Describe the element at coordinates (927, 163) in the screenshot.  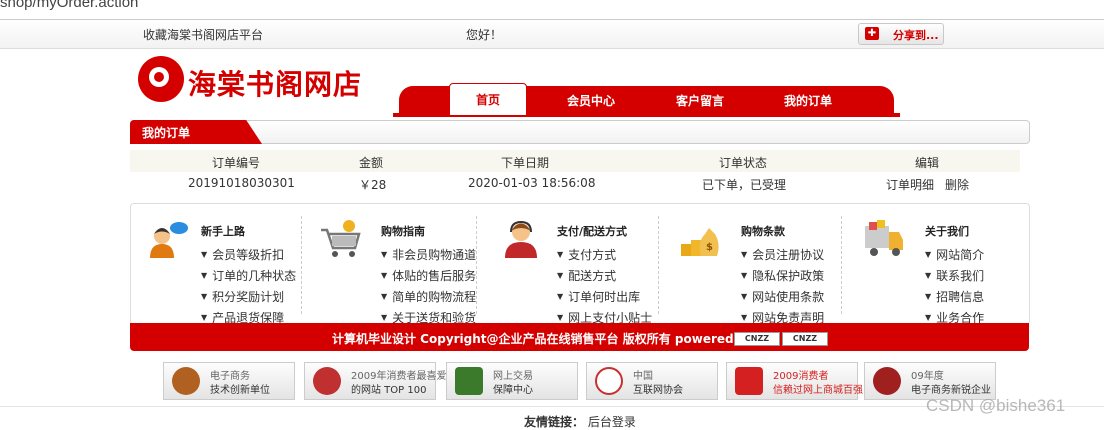
I see `column-header-edit: 编辑` at that location.